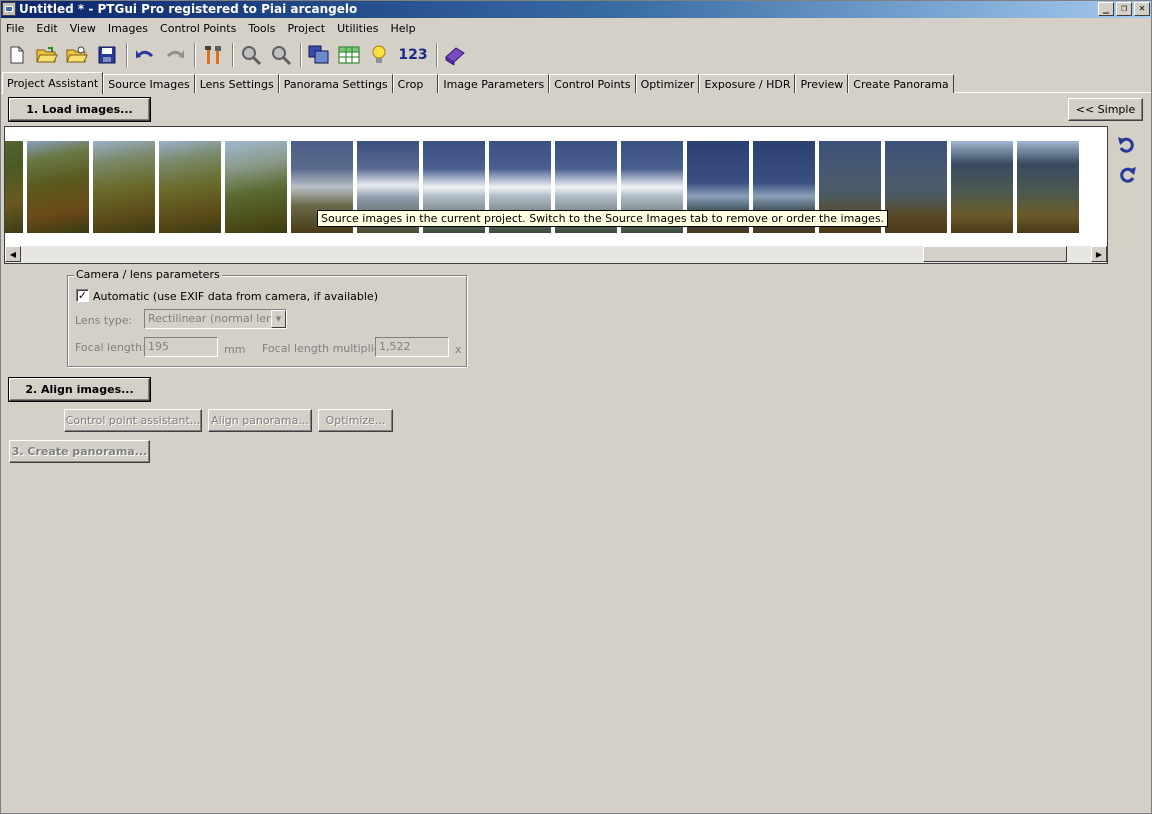 The width and height of the screenshot is (1152, 814). Describe the element at coordinates (175, 55) in the screenshot. I see `redo-icon` at that location.